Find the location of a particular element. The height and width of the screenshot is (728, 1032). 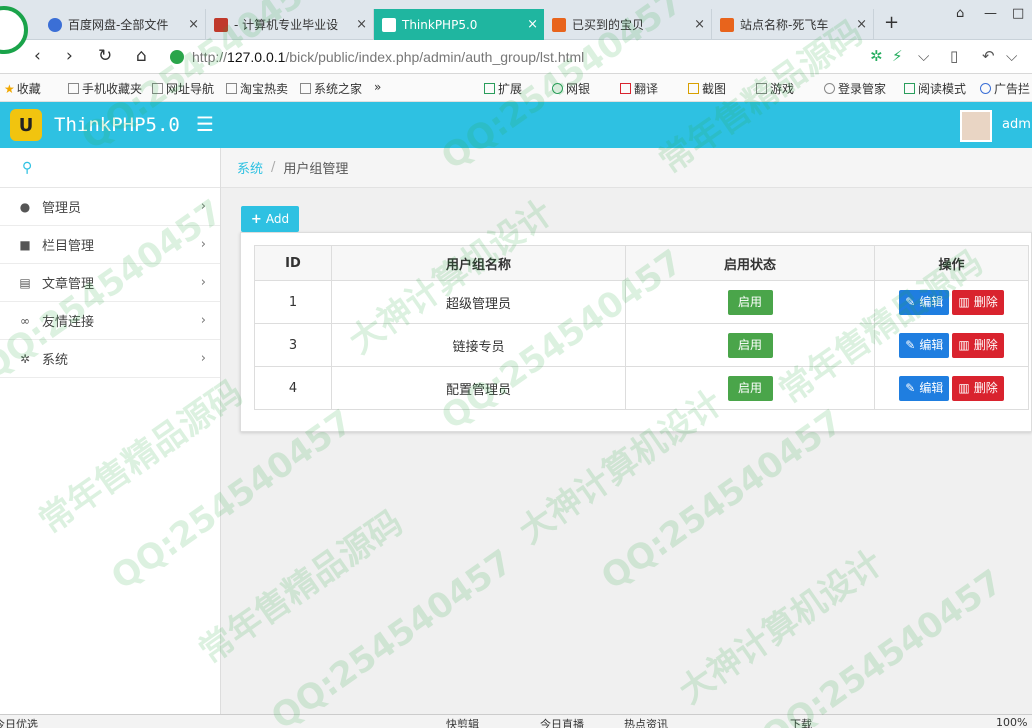

toolbar-login-manager: 登录管家 is located at coordinates (855, 88).